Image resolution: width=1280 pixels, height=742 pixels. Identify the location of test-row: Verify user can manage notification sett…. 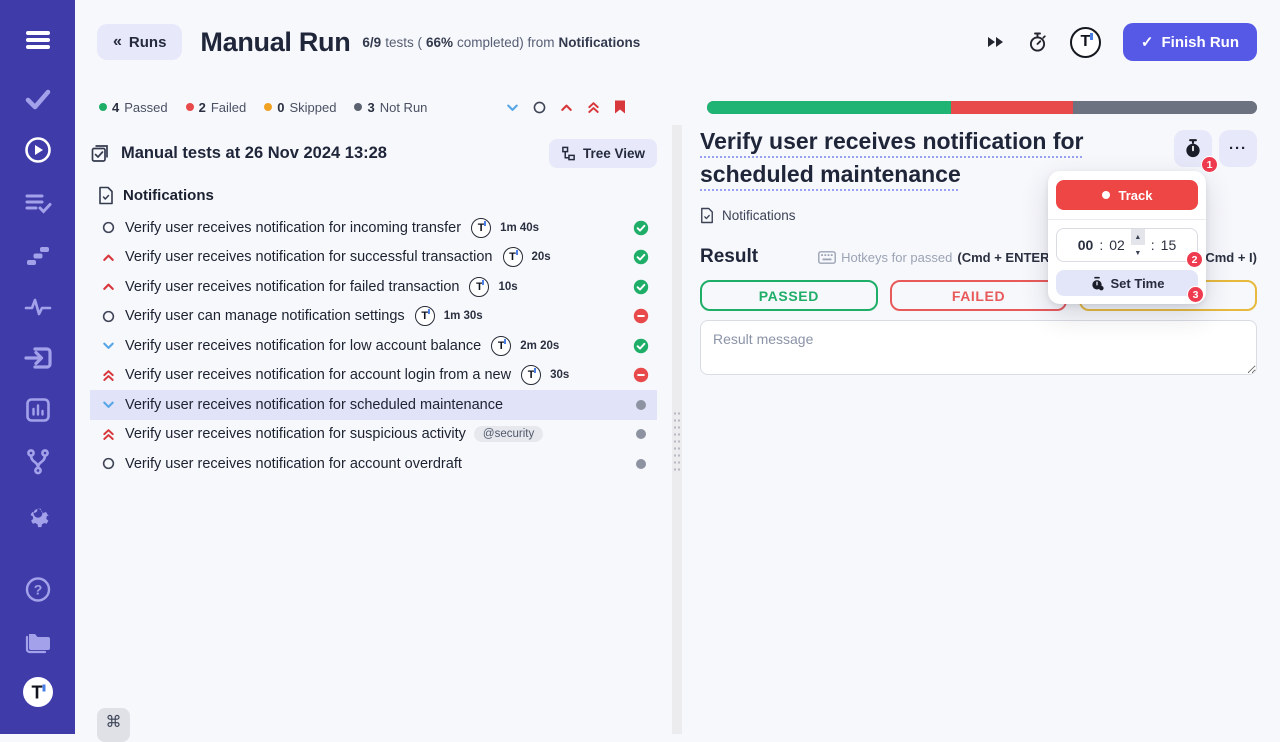
(373, 317).